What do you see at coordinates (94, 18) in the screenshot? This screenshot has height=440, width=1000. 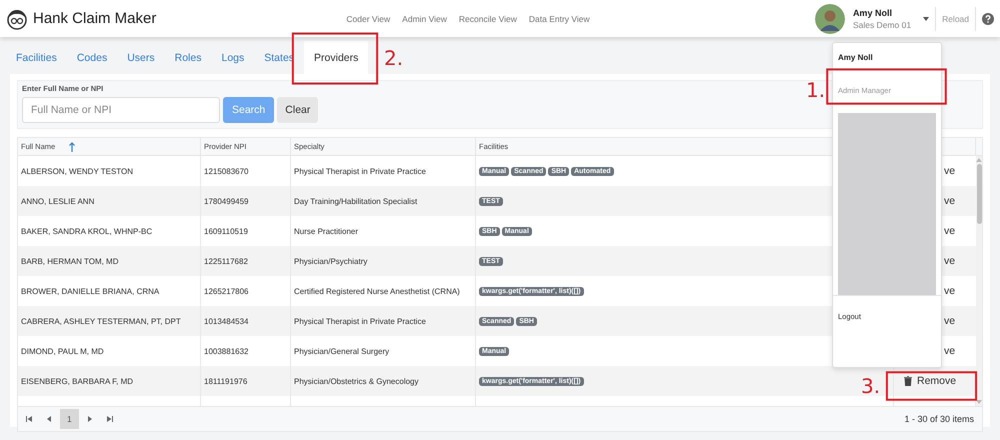 I see `app-title: Hank Claim Maker` at bounding box center [94, 18].